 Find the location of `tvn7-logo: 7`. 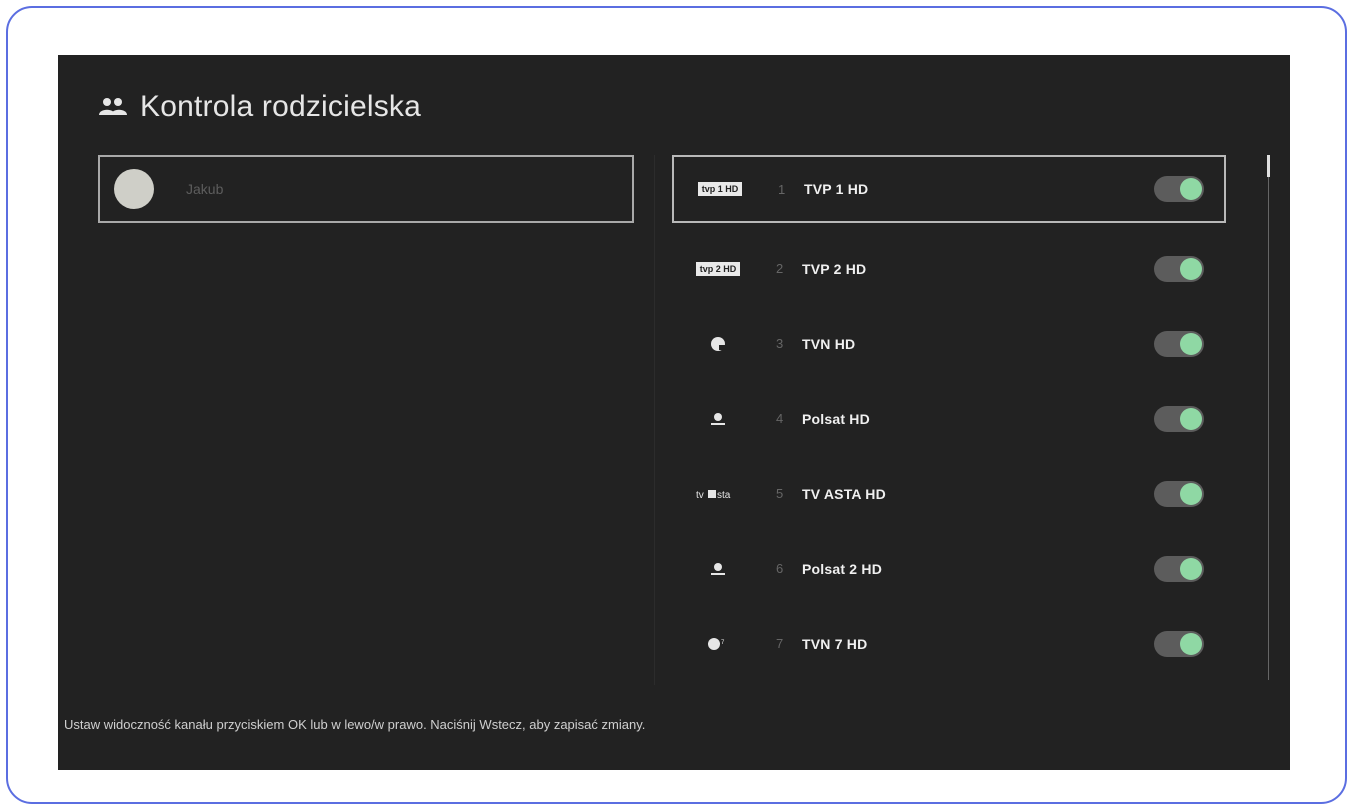

tvn7-logo: 7 is located at coordinates (718, 644).